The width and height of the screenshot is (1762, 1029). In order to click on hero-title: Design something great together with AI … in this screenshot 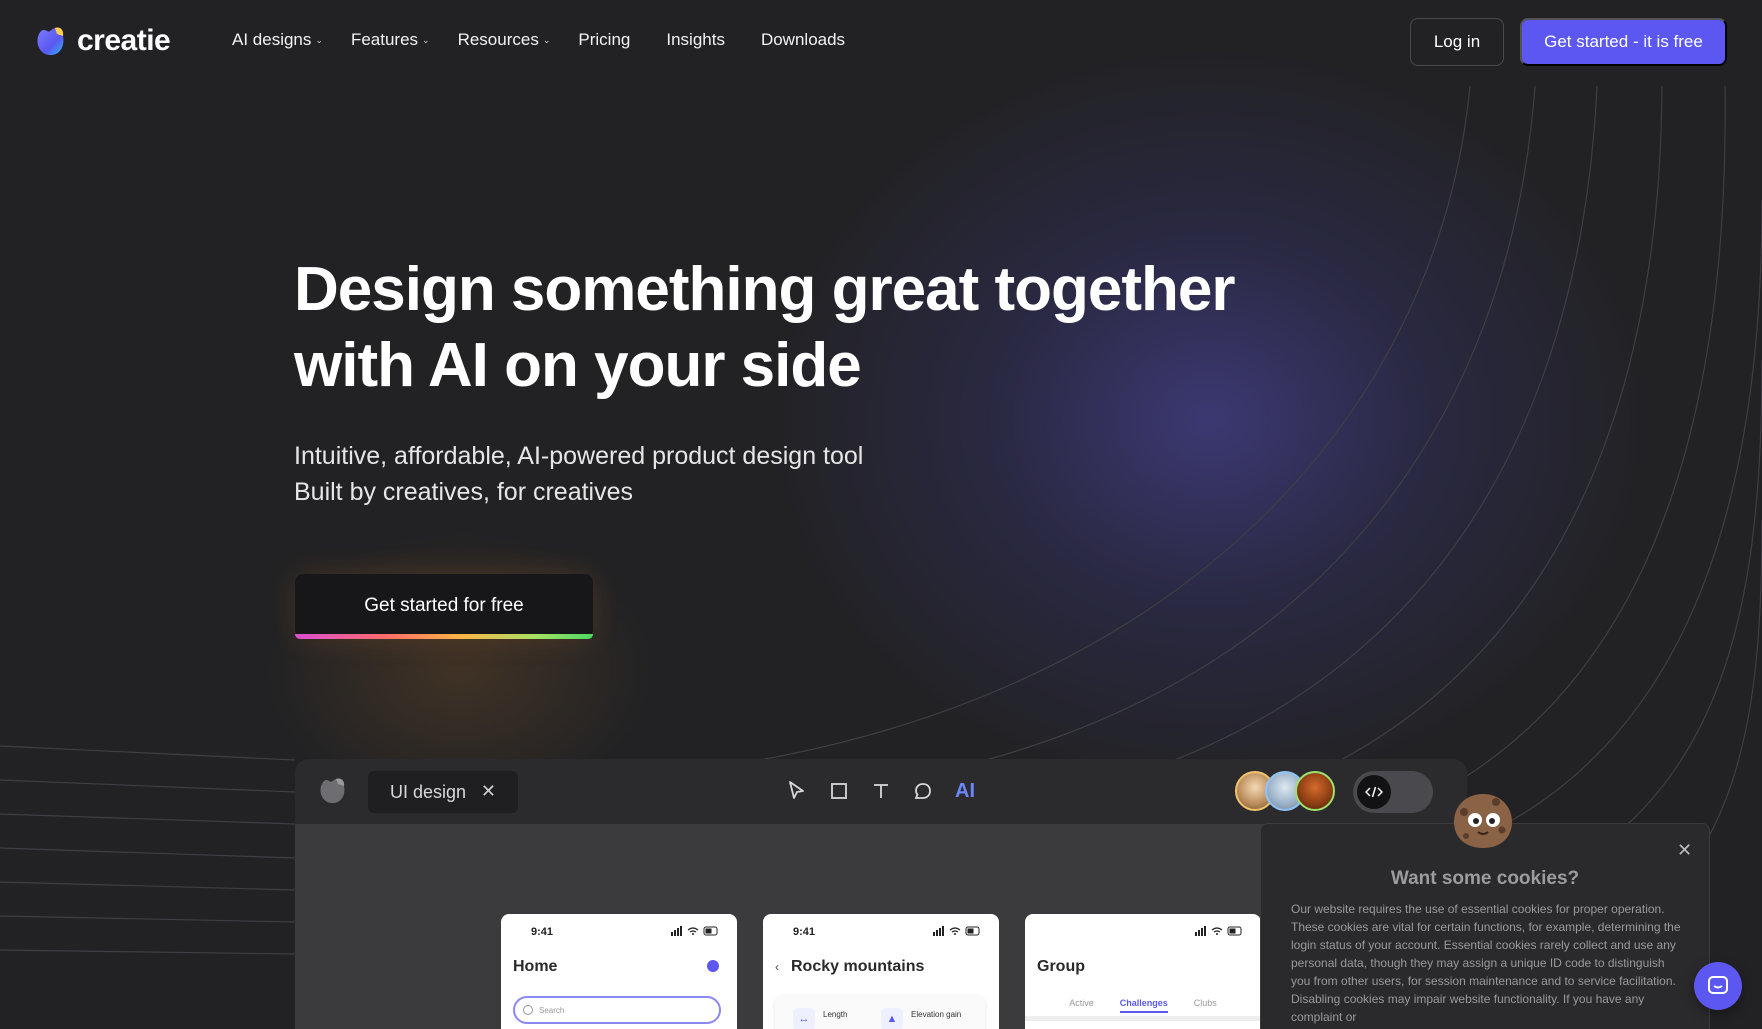, I will do `click(794, 328)`.